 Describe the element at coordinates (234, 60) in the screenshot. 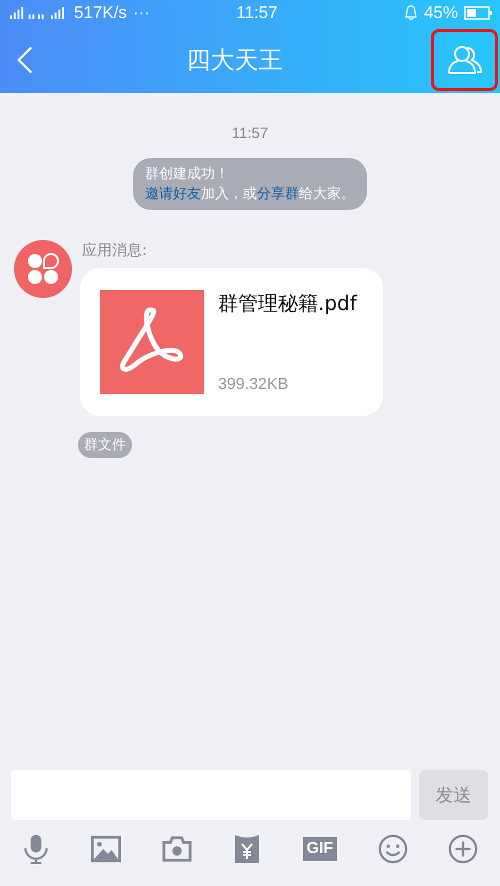

I see `chat-title: 四大天王` at that location.